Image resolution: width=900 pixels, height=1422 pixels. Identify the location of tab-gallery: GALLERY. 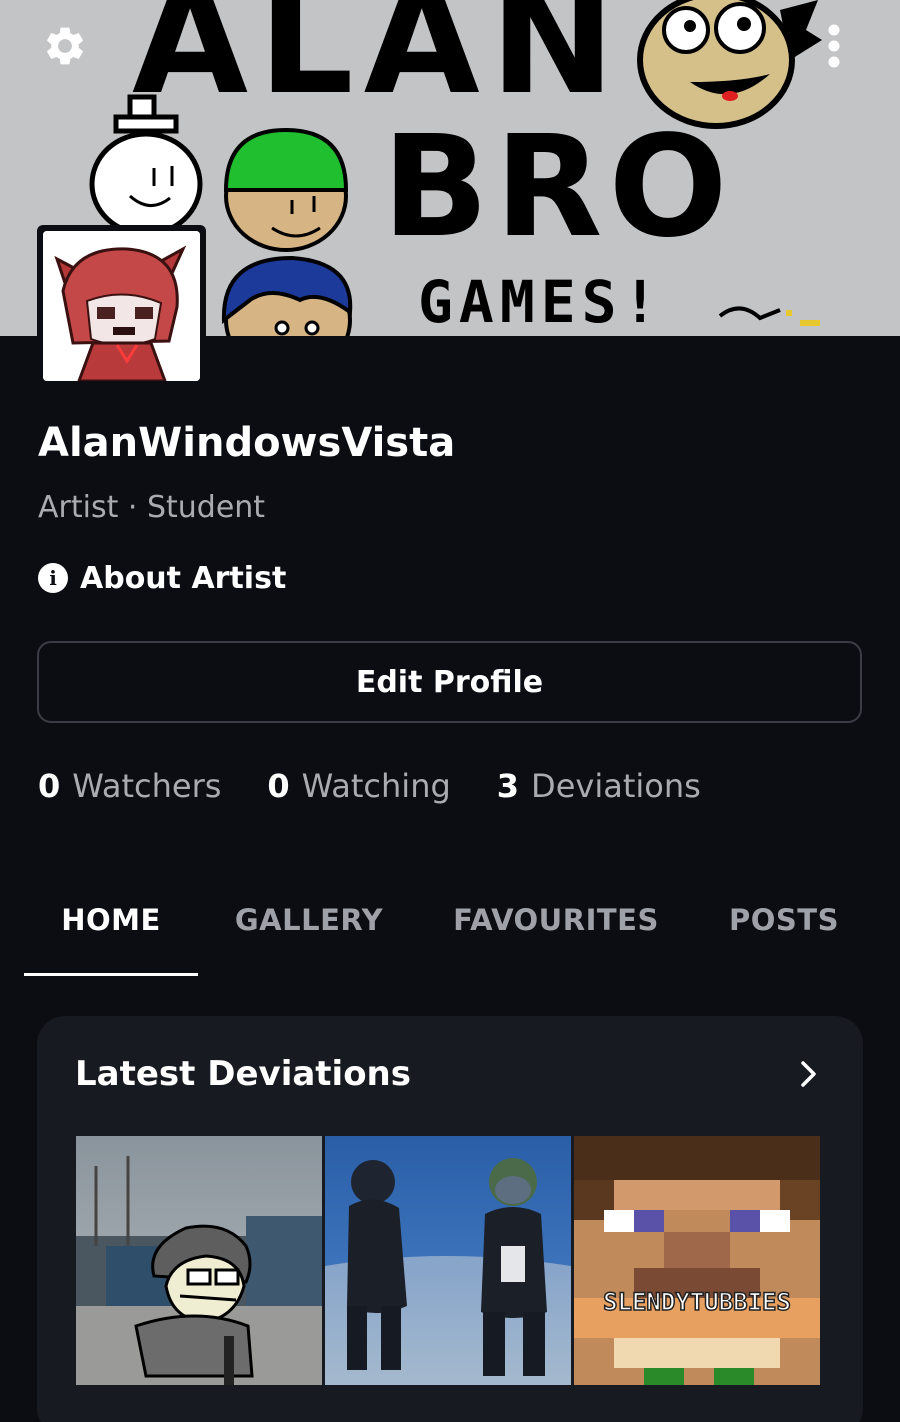
(309, 920).